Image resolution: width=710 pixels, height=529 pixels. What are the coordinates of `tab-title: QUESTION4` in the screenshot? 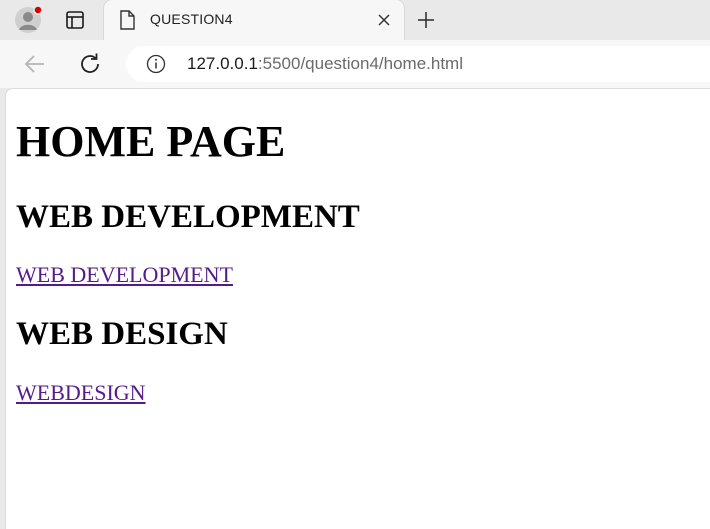 It's located at (191, 19).